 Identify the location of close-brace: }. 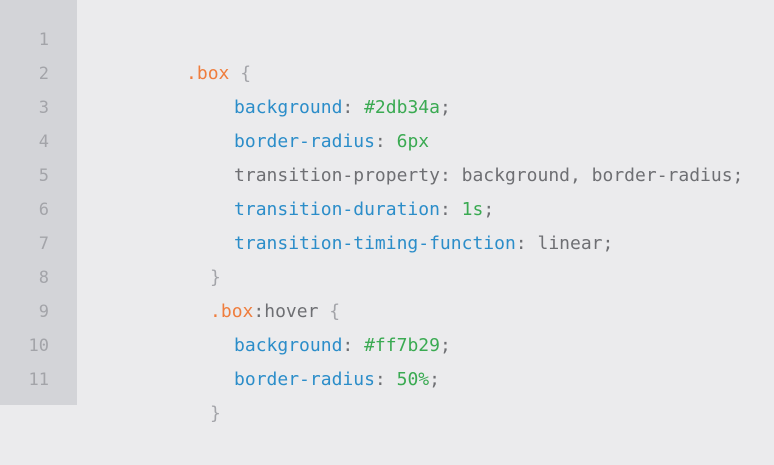
(215, 413).